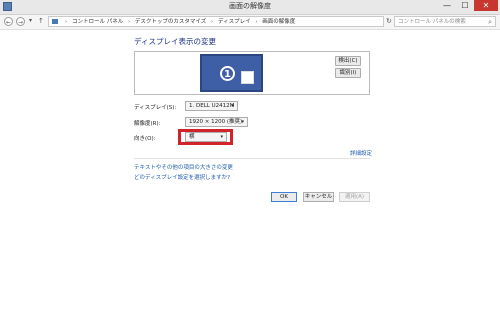 This screenshot has height=313, width=500. What do you see at coordinates (183, 167) in the screenshot?
I see `text-size-link: テキストやその他の項目の大きさの変更` at bounding box center [183, 167].